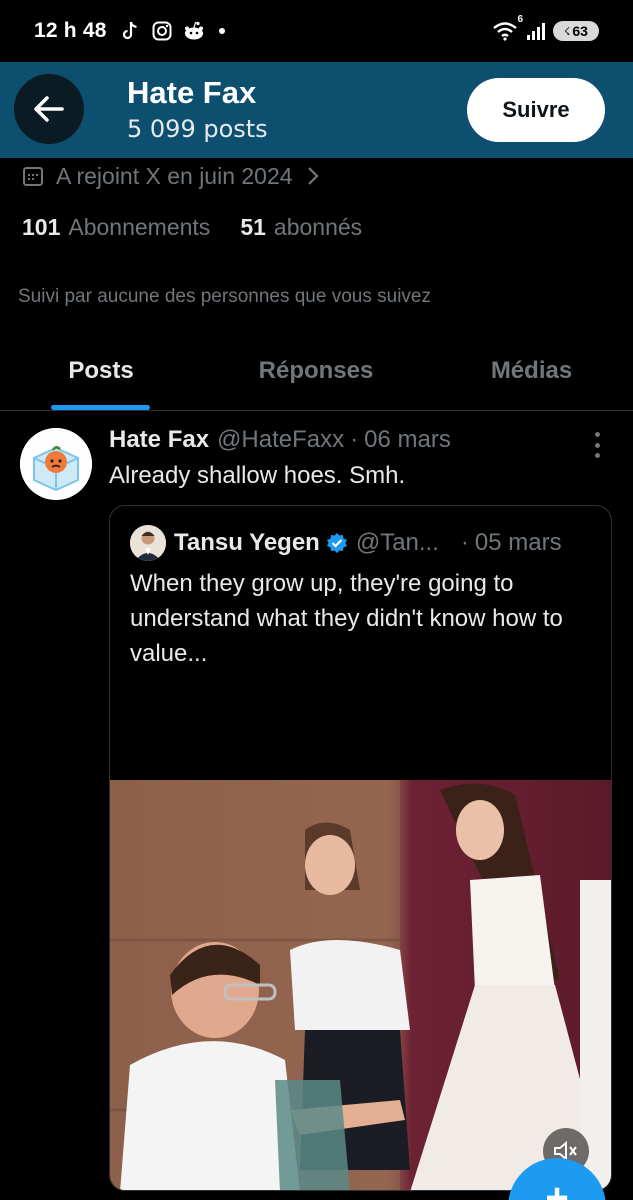  Describe the element at coordinates (316, 370) in the screenshot. I see `tab-label: Réponses` at that location.